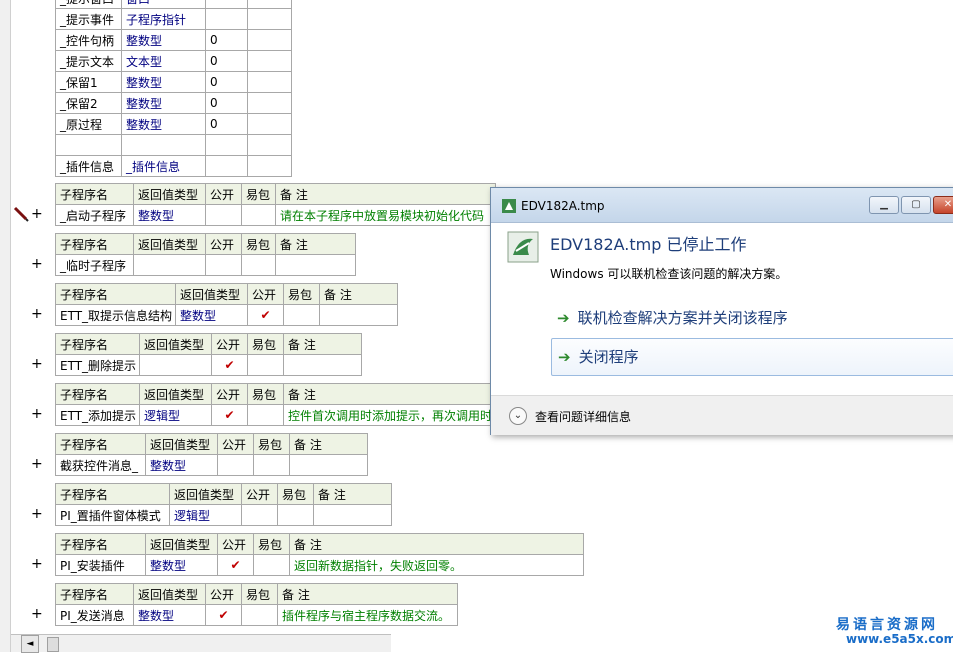  Describe the element at coordinates (94, 265) in the screenshot. I see `sub-name: _临时子程序` at that location.